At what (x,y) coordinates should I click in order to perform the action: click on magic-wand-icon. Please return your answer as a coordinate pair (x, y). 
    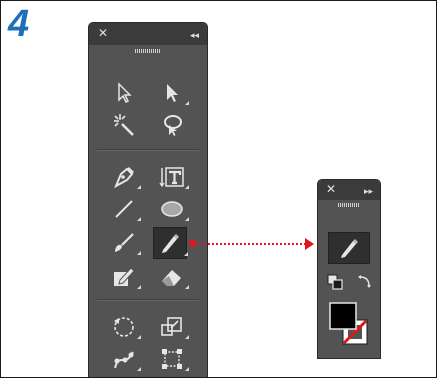
    Looking at the image, I should click on (124, 125).